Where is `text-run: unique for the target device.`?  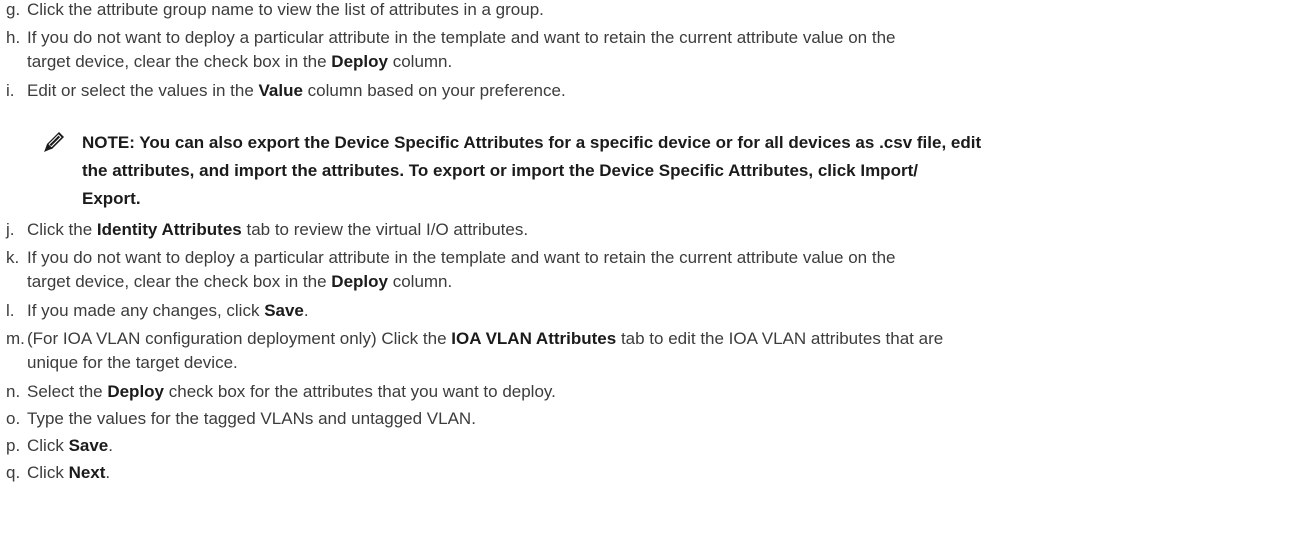
text-run: unique for the target device. is located at coordinates (132, 362).